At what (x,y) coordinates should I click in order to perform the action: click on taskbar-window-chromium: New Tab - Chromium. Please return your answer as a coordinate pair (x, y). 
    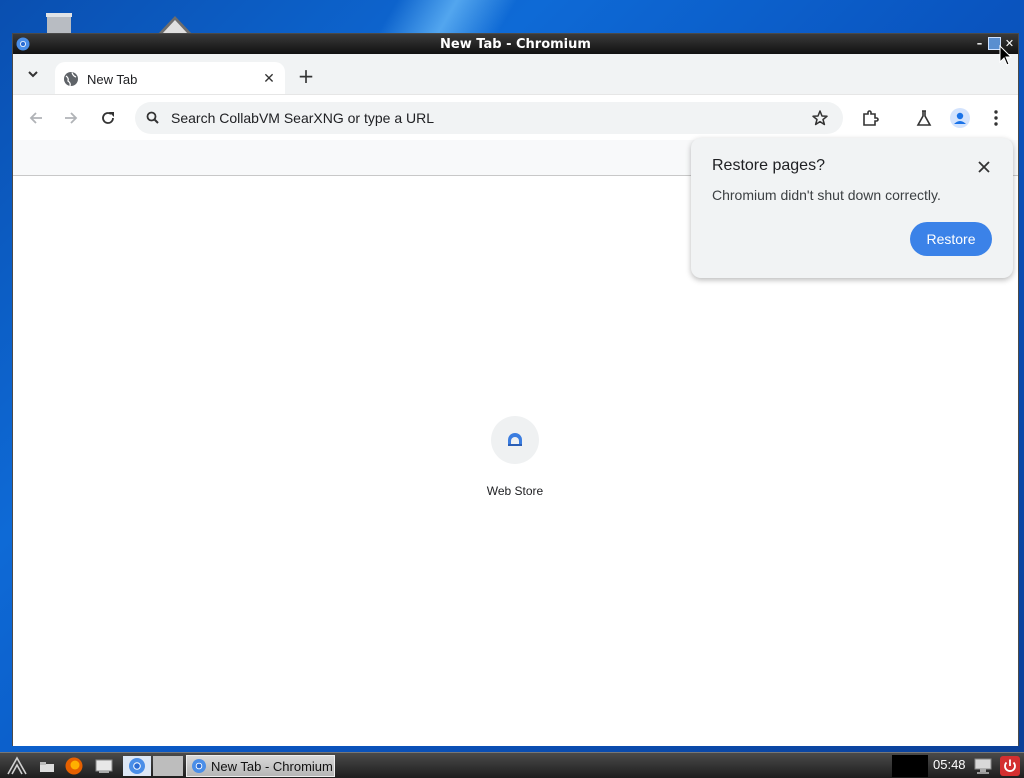
    Looking at the image, I should click on (260, 766).